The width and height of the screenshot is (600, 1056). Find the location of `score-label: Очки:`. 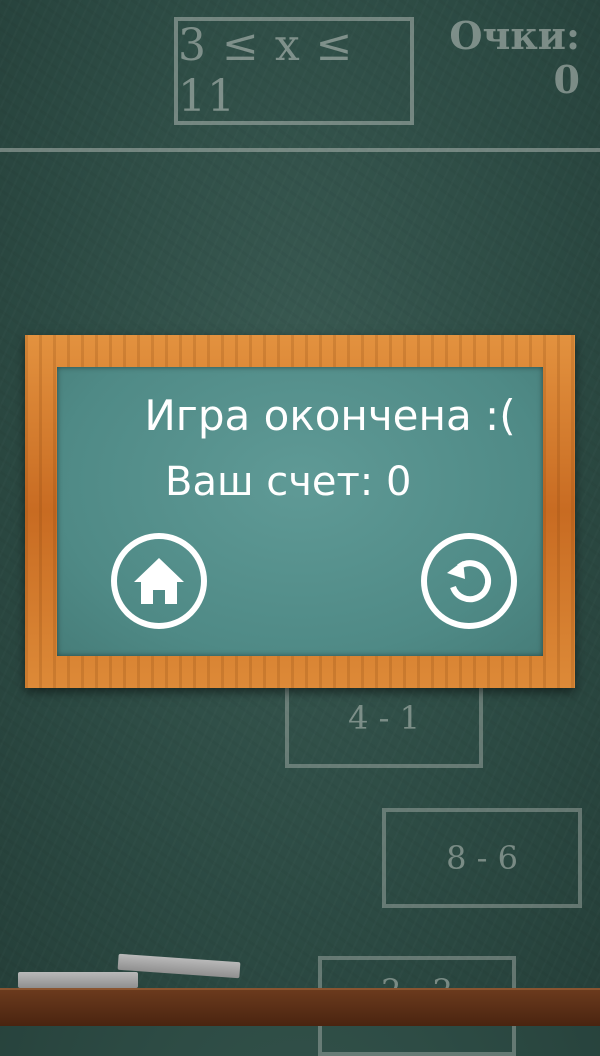

score-label: Очки: is located at coordinates (514, 35).